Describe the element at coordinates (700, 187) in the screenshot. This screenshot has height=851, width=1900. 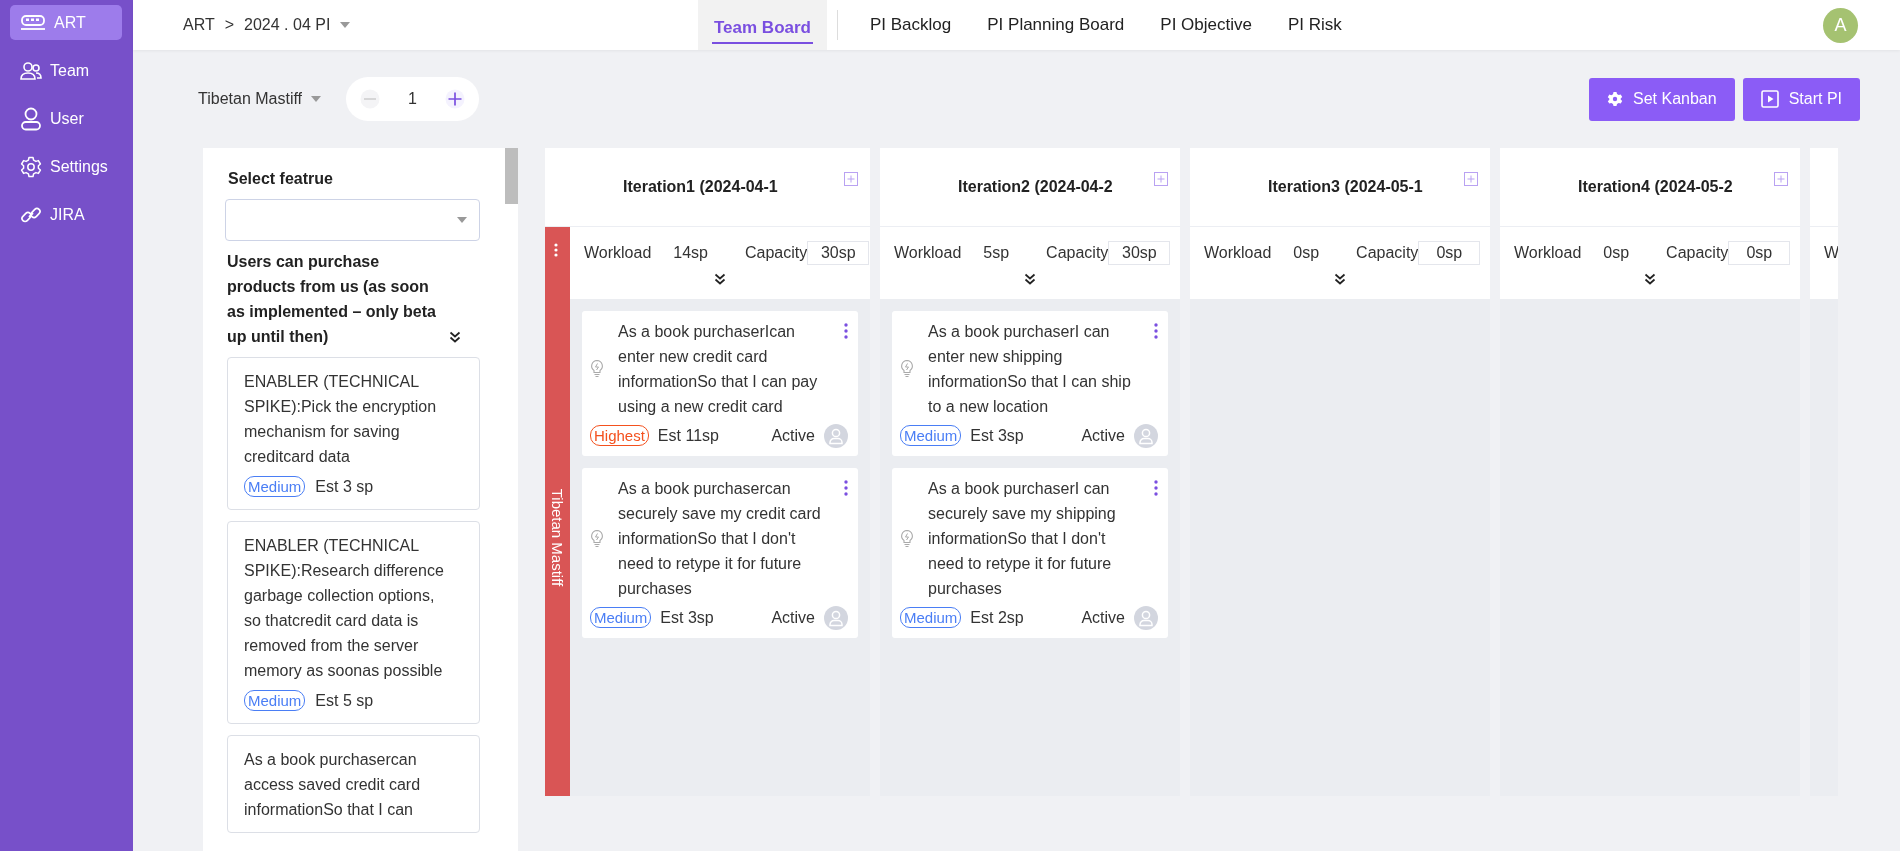
I see `iteration-title: Iteration1 (2024-04-1` at that location.